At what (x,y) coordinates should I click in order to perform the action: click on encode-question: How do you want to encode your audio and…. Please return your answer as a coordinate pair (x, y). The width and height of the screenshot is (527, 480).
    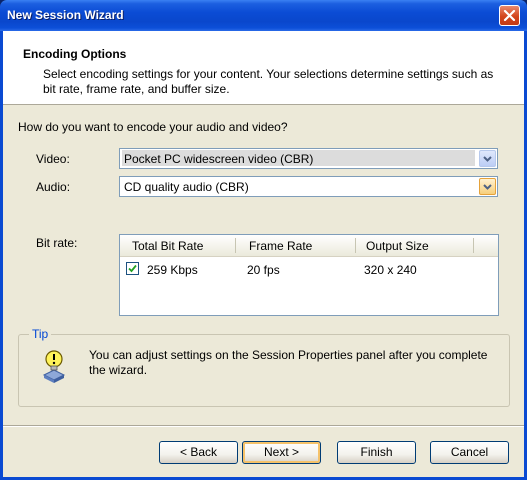
    Looking at the image, I should click on (153, 127).